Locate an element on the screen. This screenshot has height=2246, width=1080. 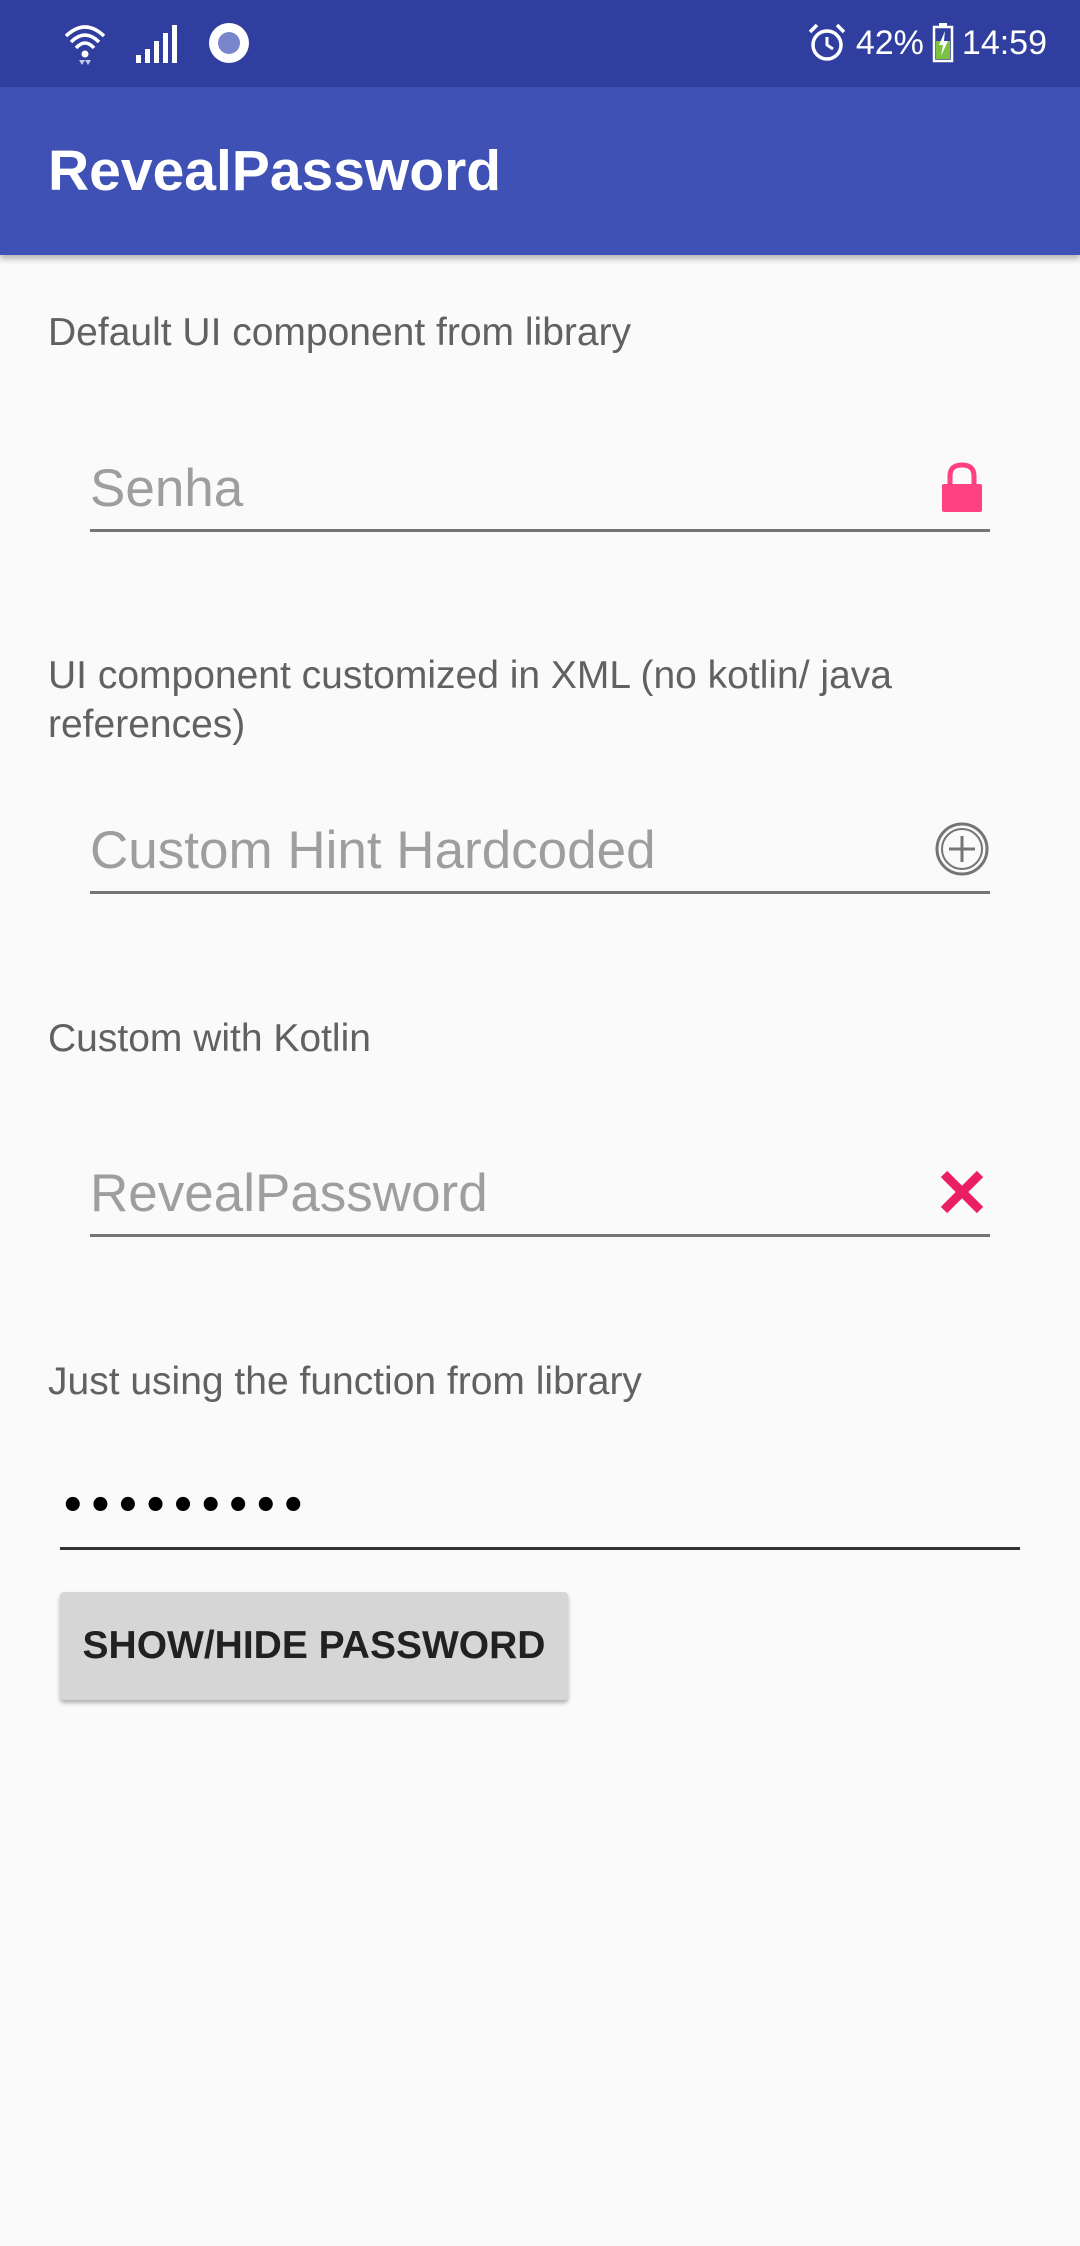
kotlin-password-field: RevealPassword is located at coordinates (540, 1197).